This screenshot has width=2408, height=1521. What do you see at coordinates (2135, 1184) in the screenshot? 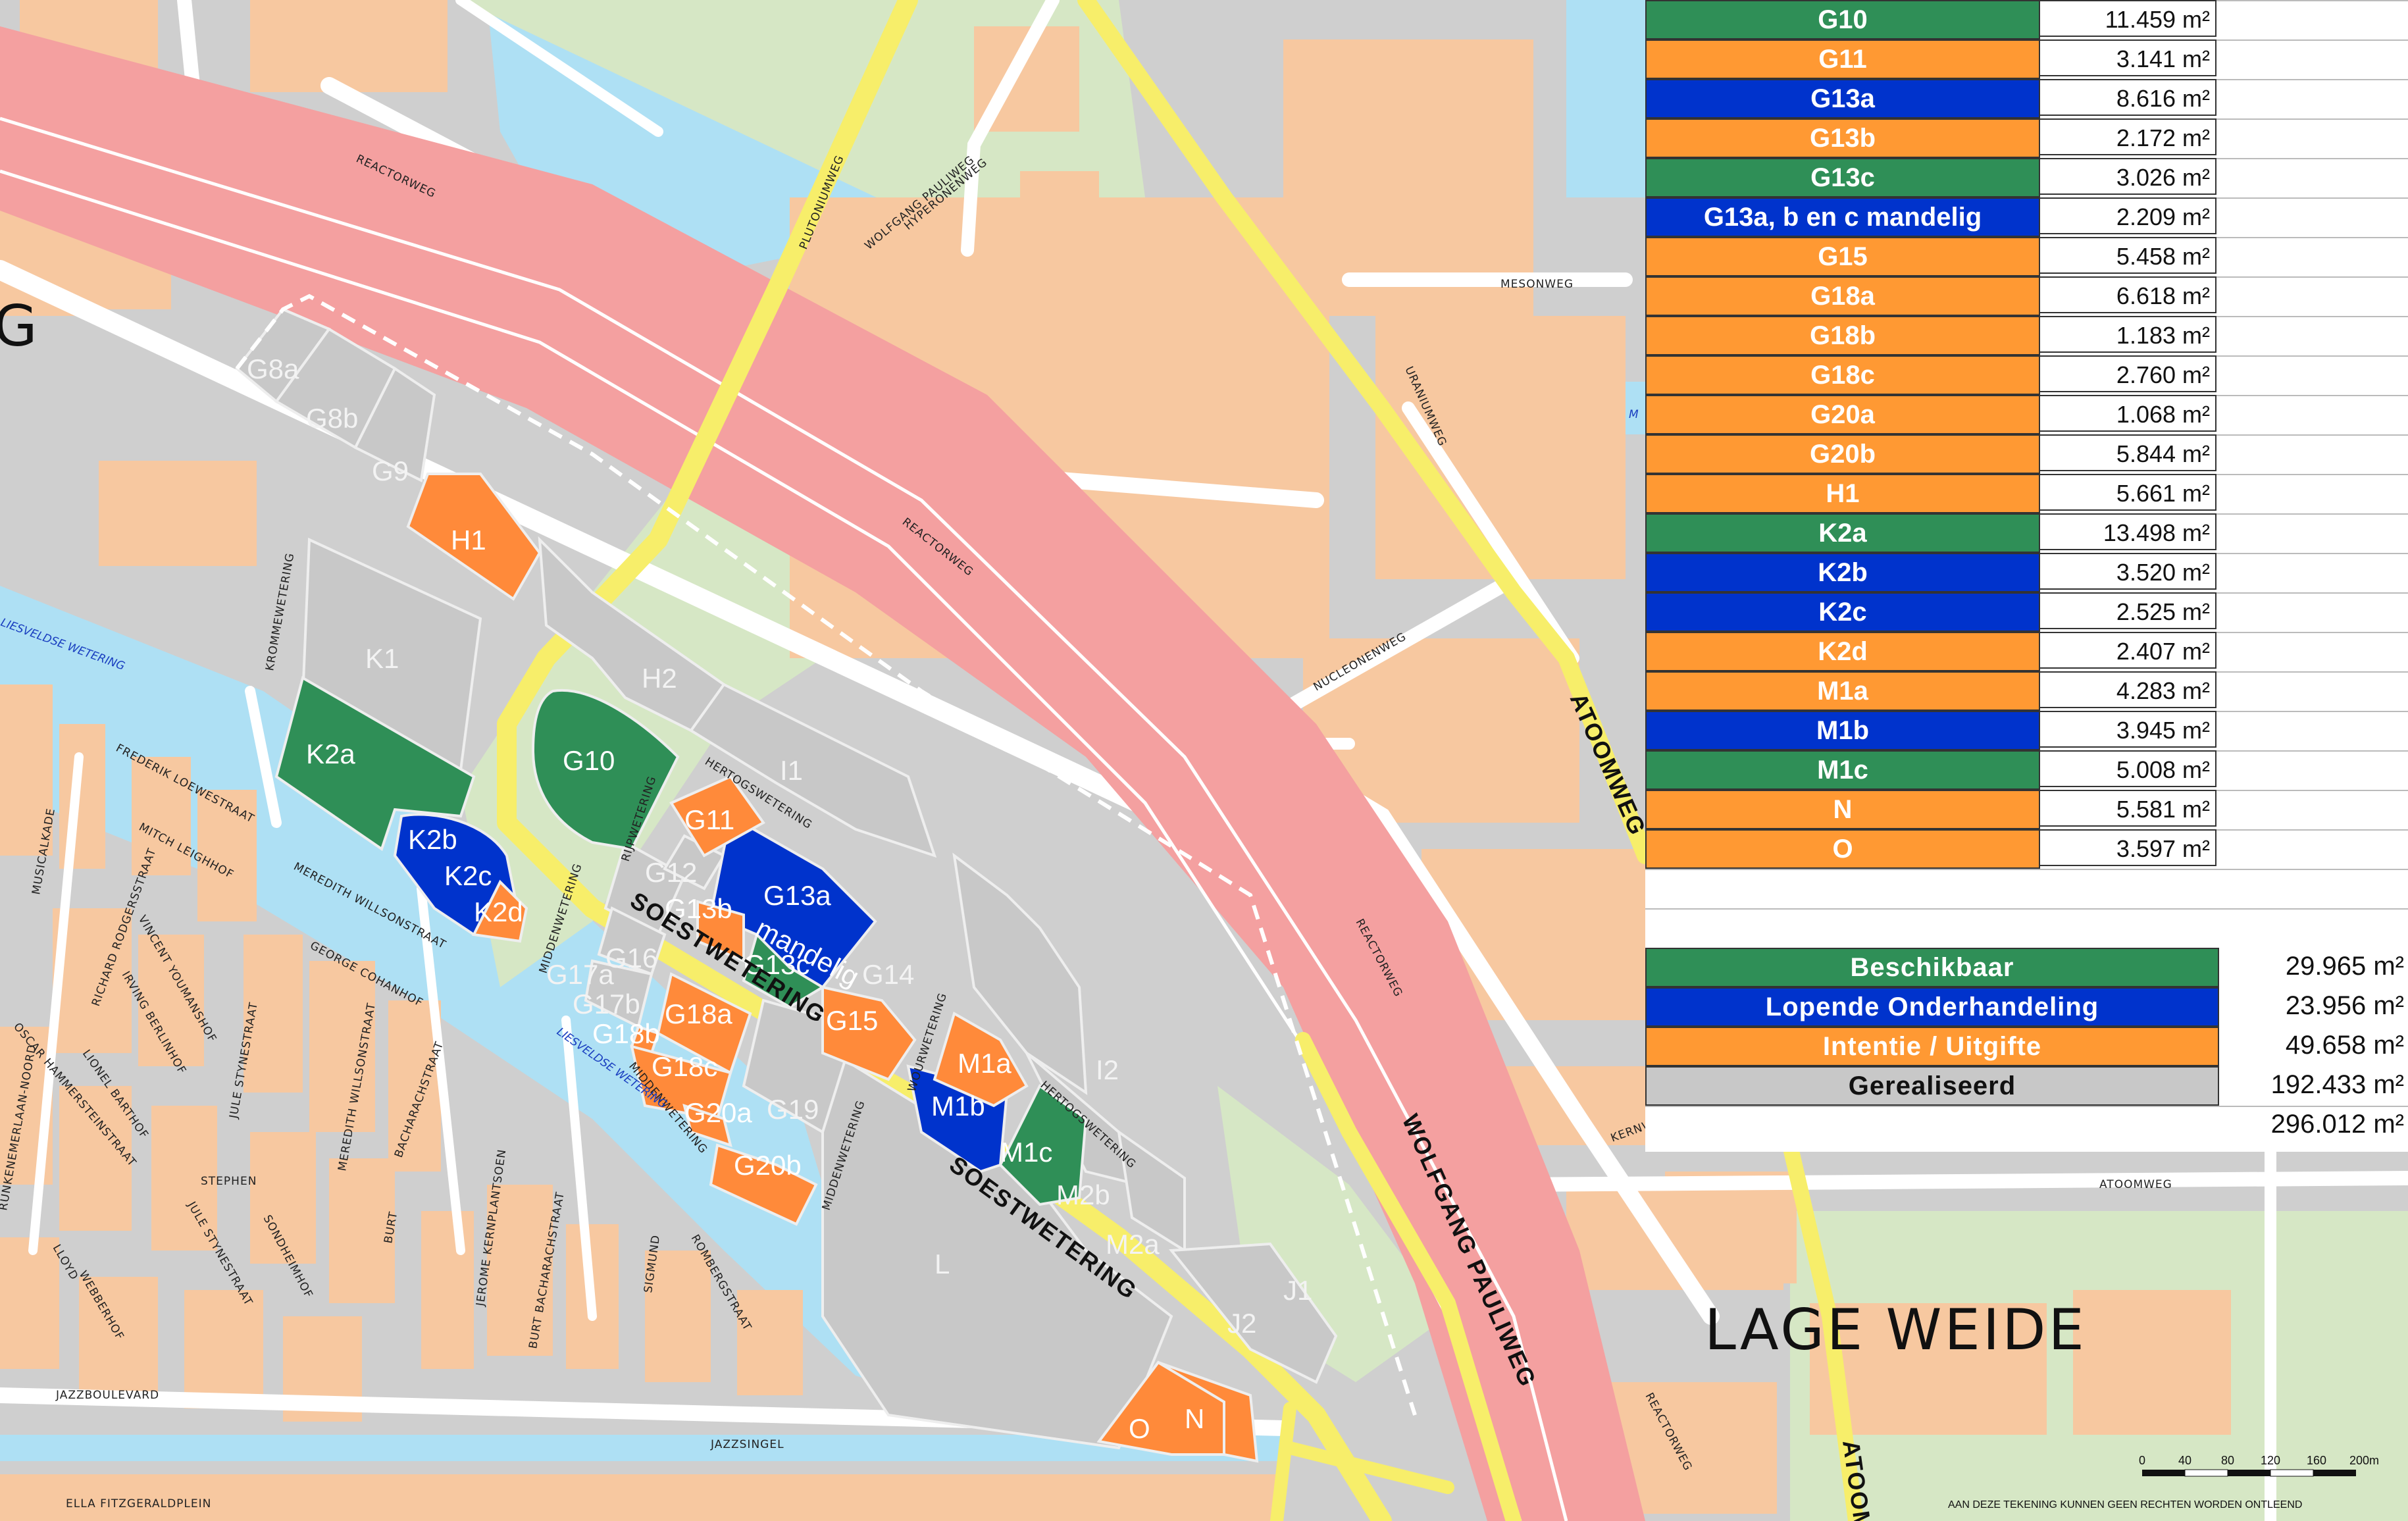
I see `street-atoomweg-2: ATOOMWEG` at bounding box center [2135, 1184].